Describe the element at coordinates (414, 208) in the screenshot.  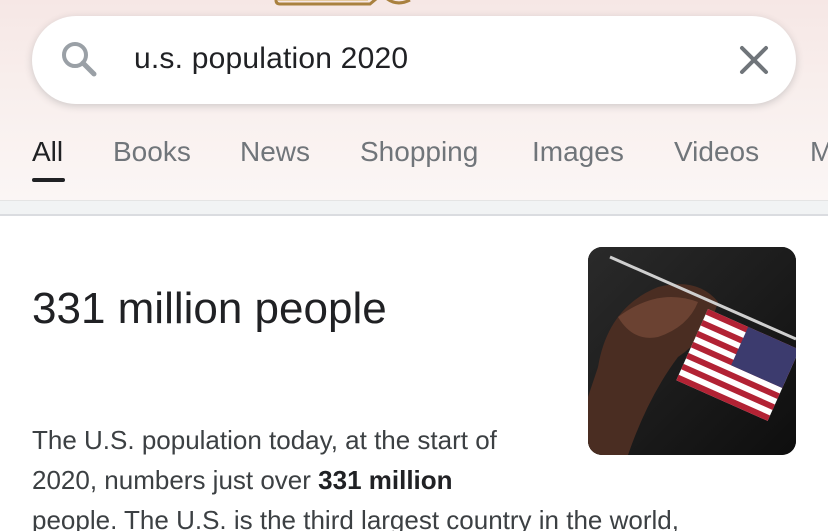
I see `section-divider` at that location.